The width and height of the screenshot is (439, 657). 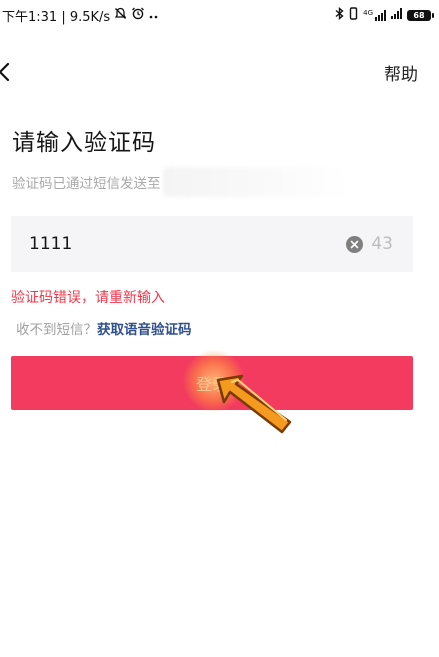 I want to click on status-right: 4G 68, so click(x=387, y=15).